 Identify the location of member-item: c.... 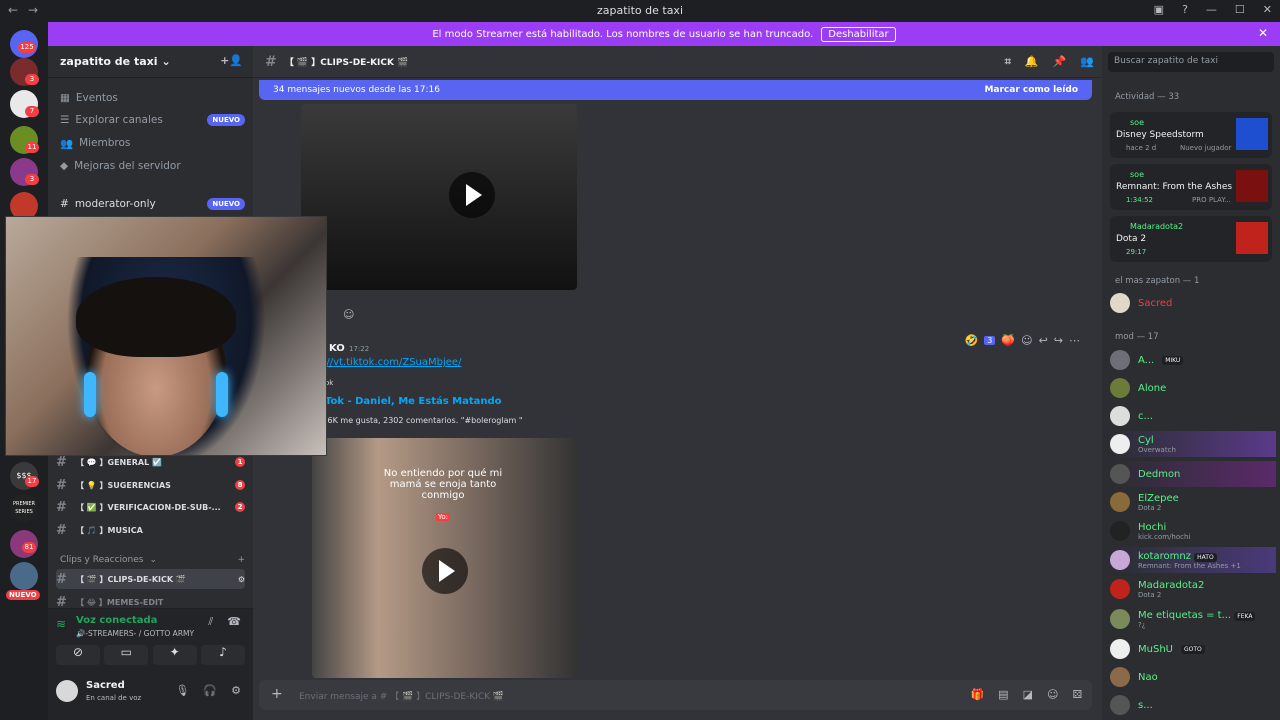
(1193, 416).